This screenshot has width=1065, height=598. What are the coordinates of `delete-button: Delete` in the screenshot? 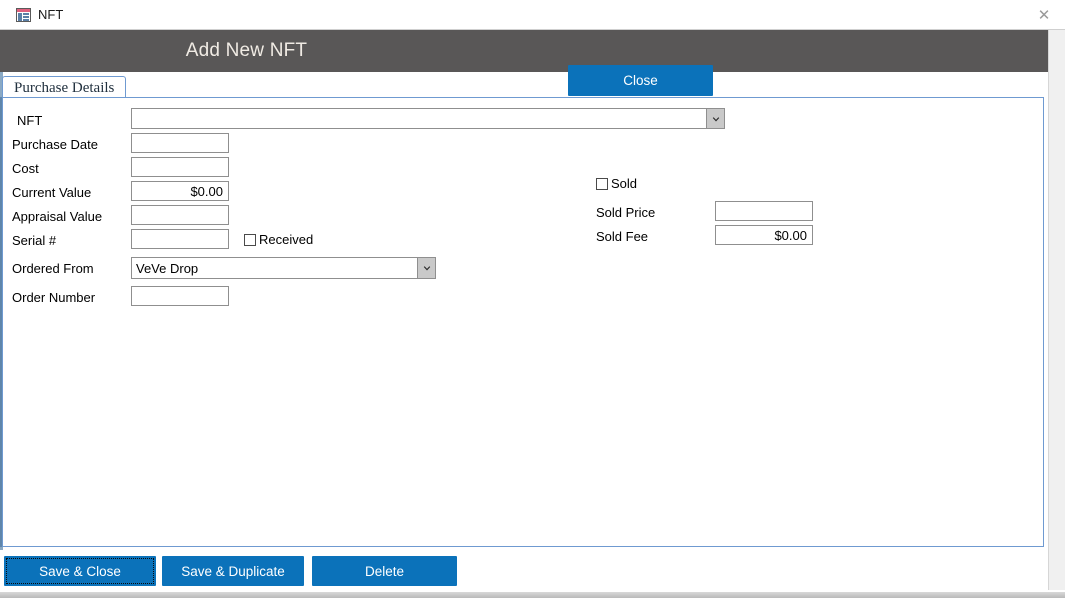 It's located at (384, 571).